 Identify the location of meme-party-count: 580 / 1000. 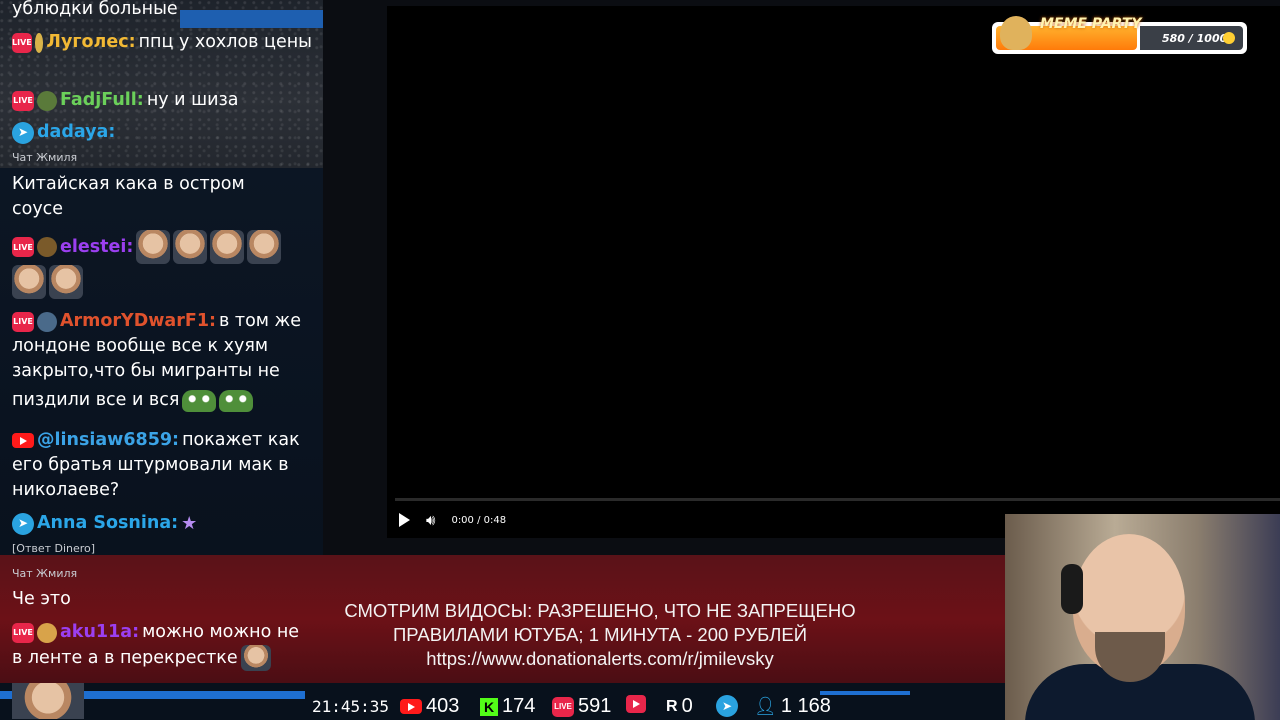
(1195, 38).